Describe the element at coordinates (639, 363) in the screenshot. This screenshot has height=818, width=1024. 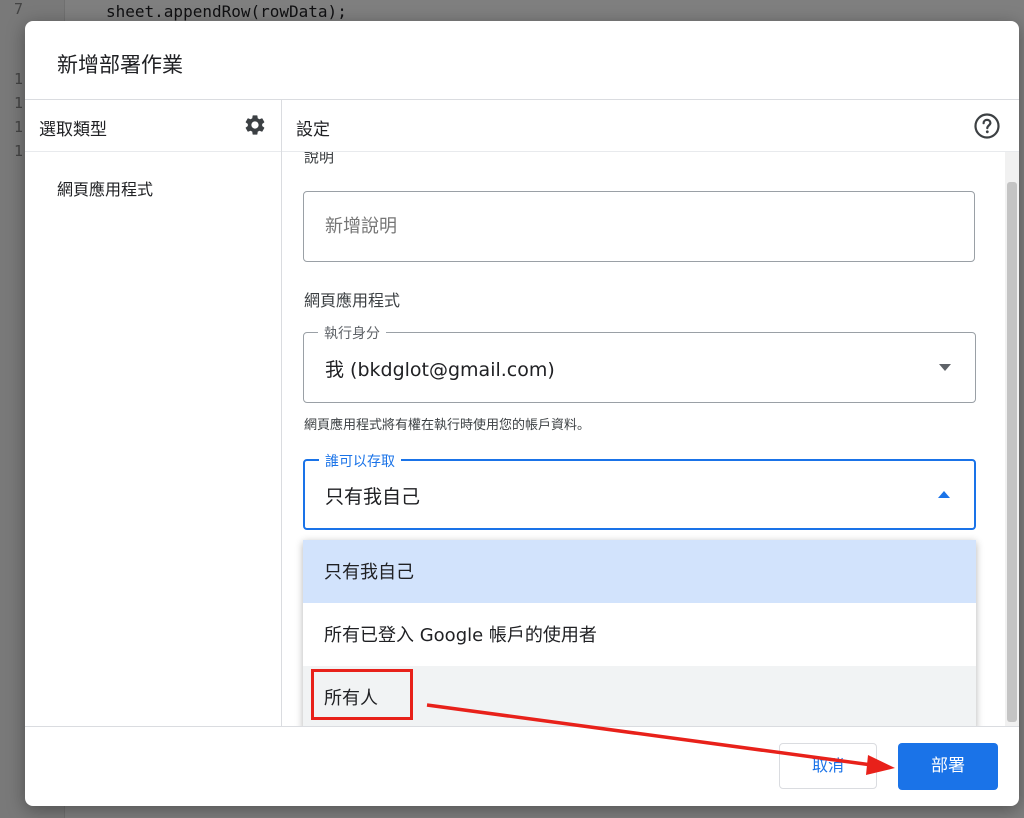
I see `execute-as-select: 執行身分 我 (bkdglot@gmail.com)` at that location.